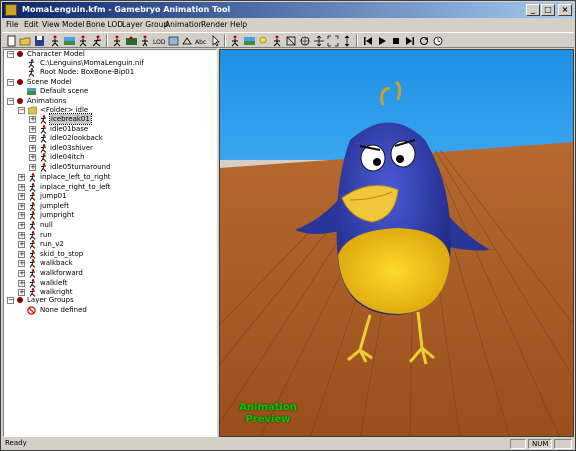 This screenshot has height=451, width=576. I want to click on light-icon, so click(263, 41).